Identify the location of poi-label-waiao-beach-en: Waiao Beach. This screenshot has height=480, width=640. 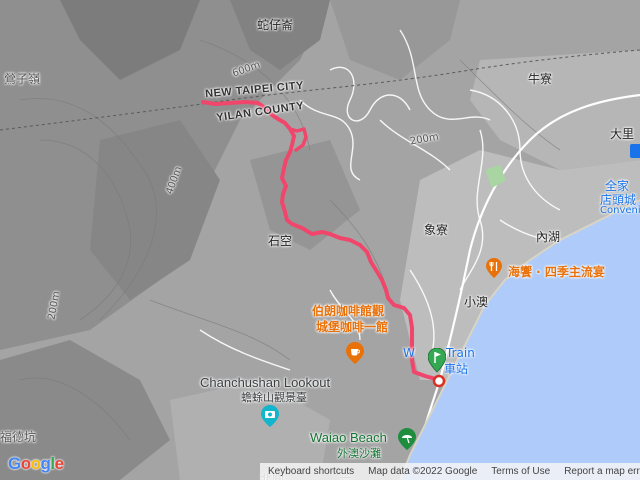
(348, 437).